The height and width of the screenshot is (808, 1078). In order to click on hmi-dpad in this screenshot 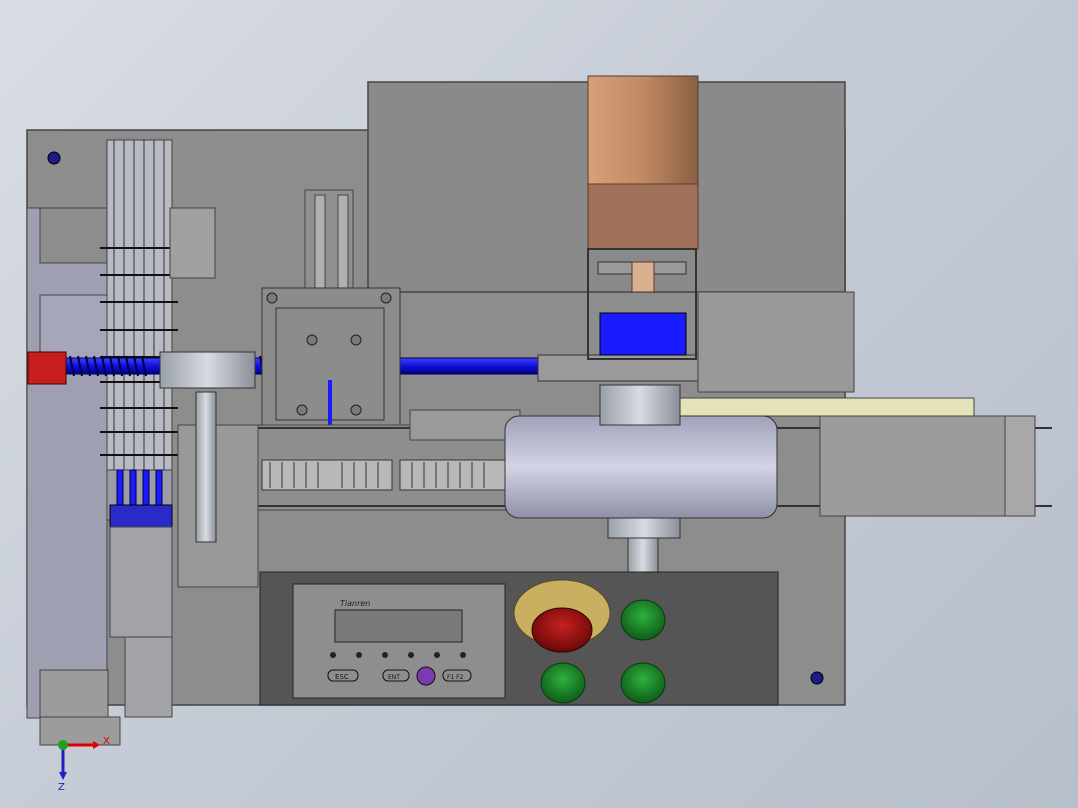, I will do `click(426, 676)`.